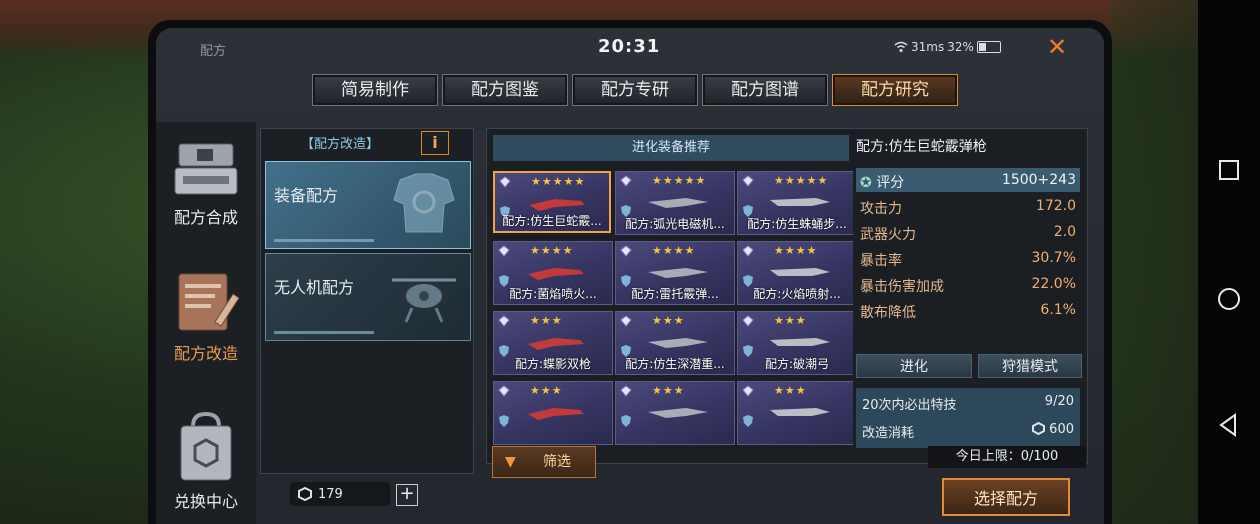 This screenshot has width=1260, height=524. Describe the element at coordinates (988, 456) in the screenshot. I see `limit-label: 今日上限：` at that location.